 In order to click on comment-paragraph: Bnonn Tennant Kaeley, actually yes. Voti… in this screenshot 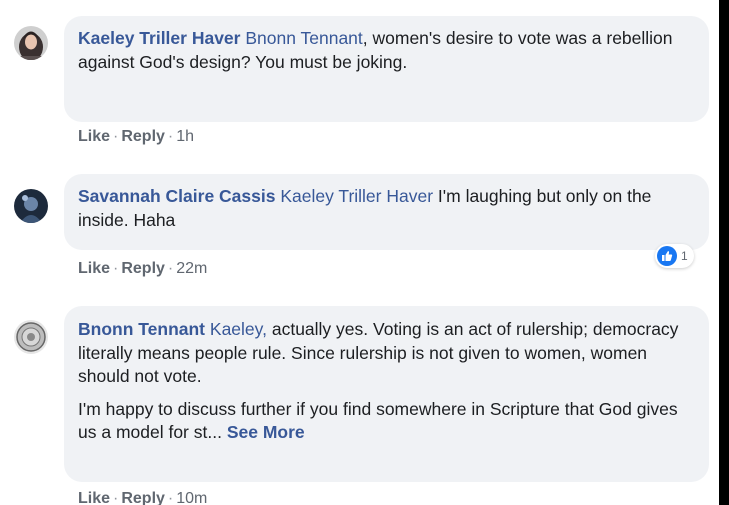, I will do `click(385, 353)`.